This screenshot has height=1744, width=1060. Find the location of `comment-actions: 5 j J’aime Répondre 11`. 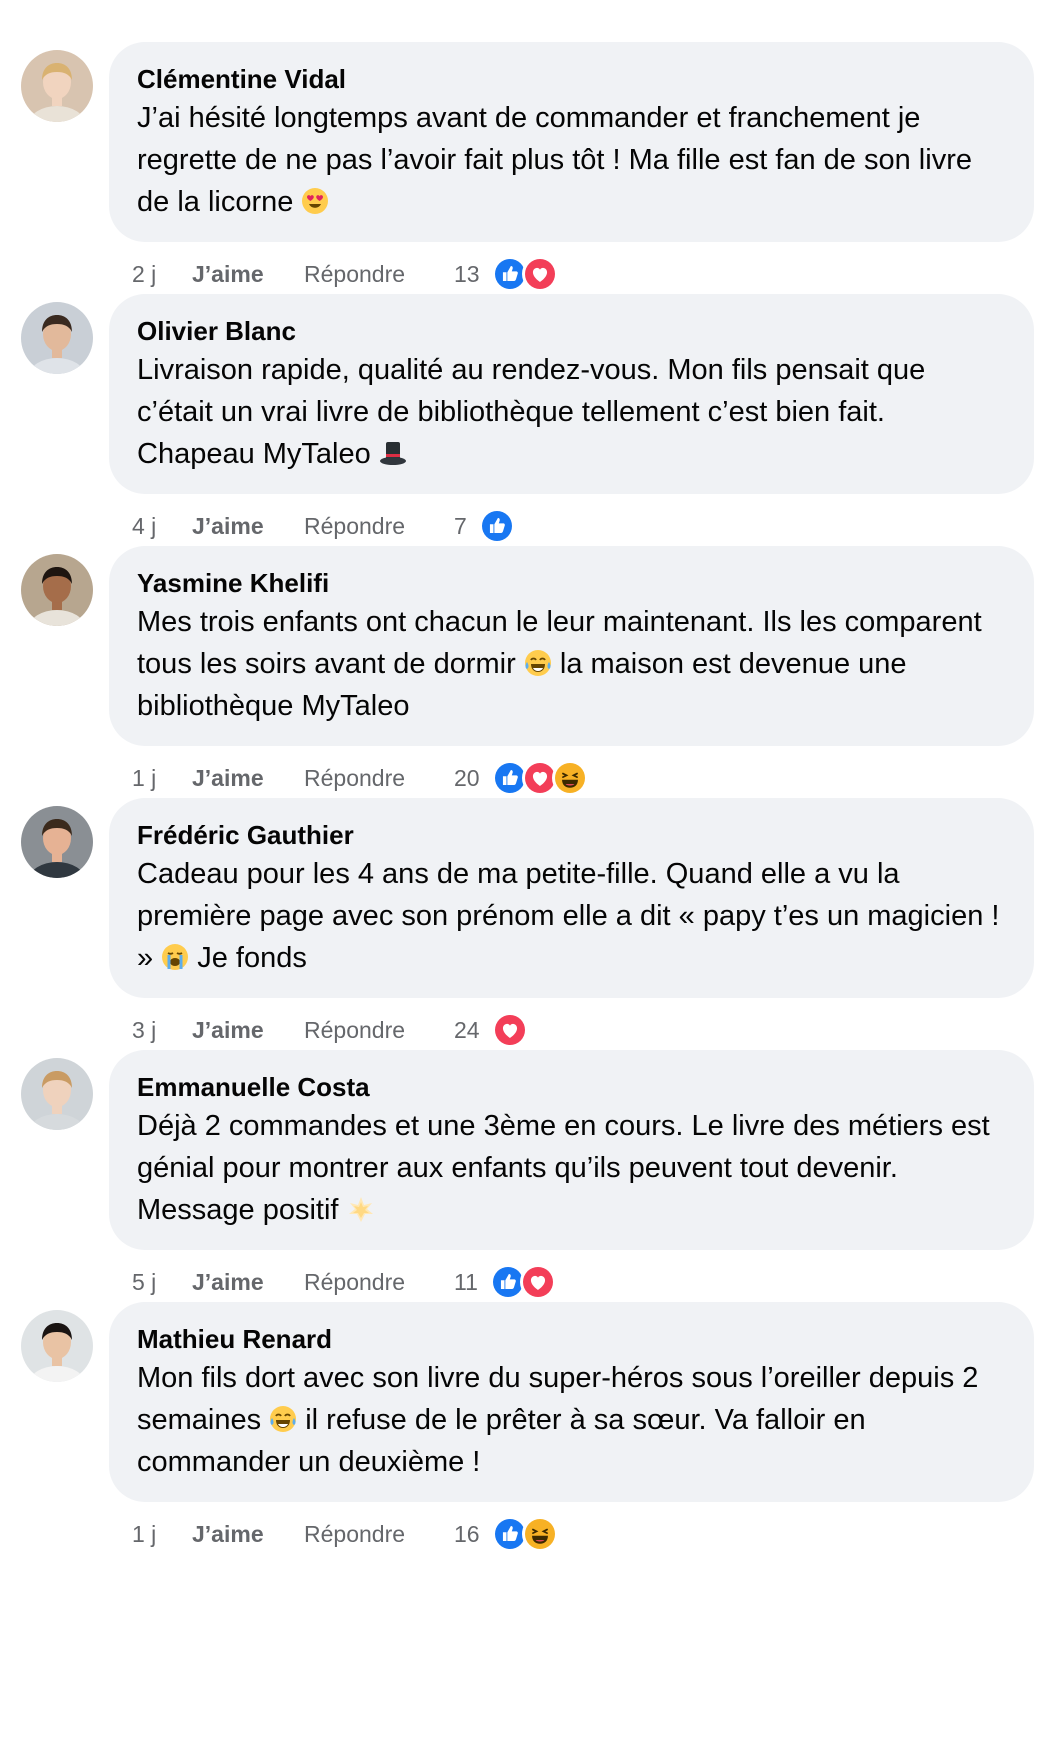

comment-actions: 5 j J’aime Répondre 11 is located at coordinates (344, 1282).